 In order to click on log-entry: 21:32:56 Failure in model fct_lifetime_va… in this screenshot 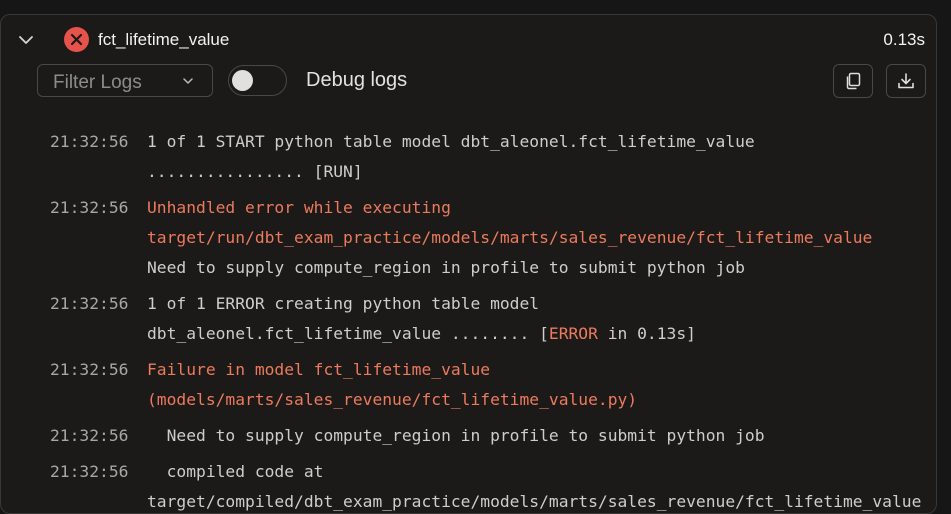, I will do `click(468, 385)`.